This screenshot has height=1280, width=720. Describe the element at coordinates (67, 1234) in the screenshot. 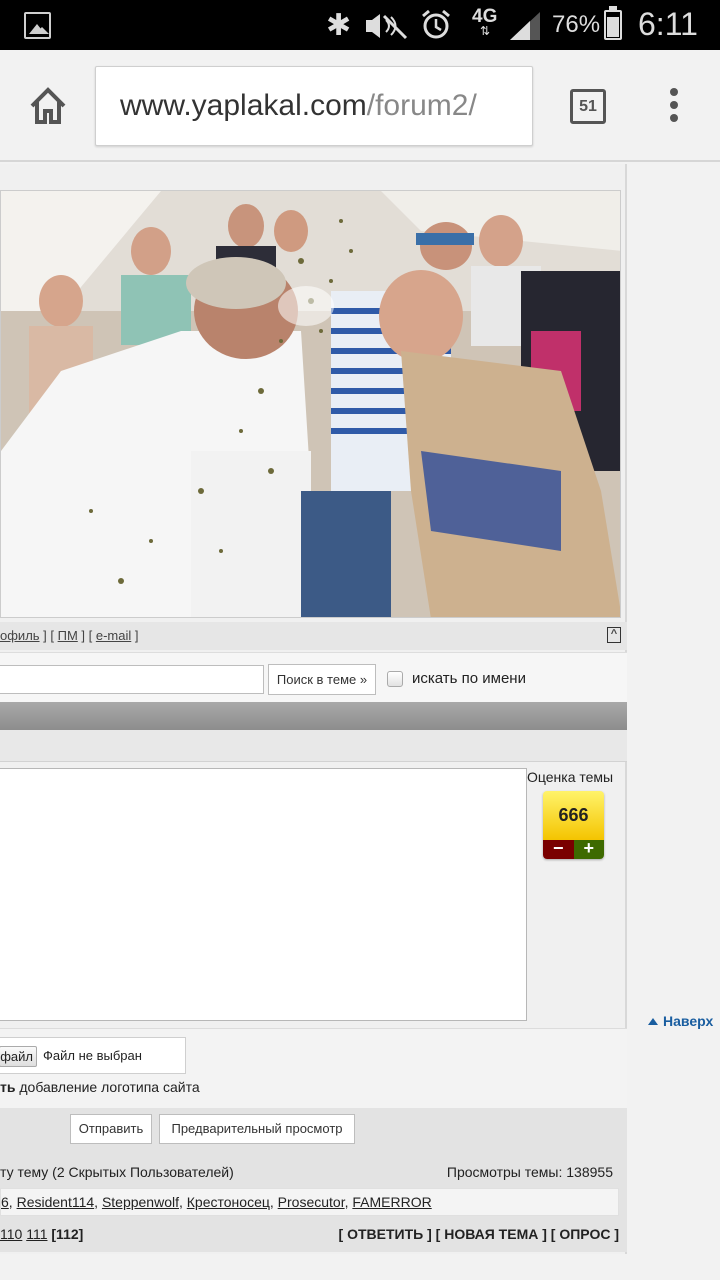

I see `current-page: [112]` at that location.